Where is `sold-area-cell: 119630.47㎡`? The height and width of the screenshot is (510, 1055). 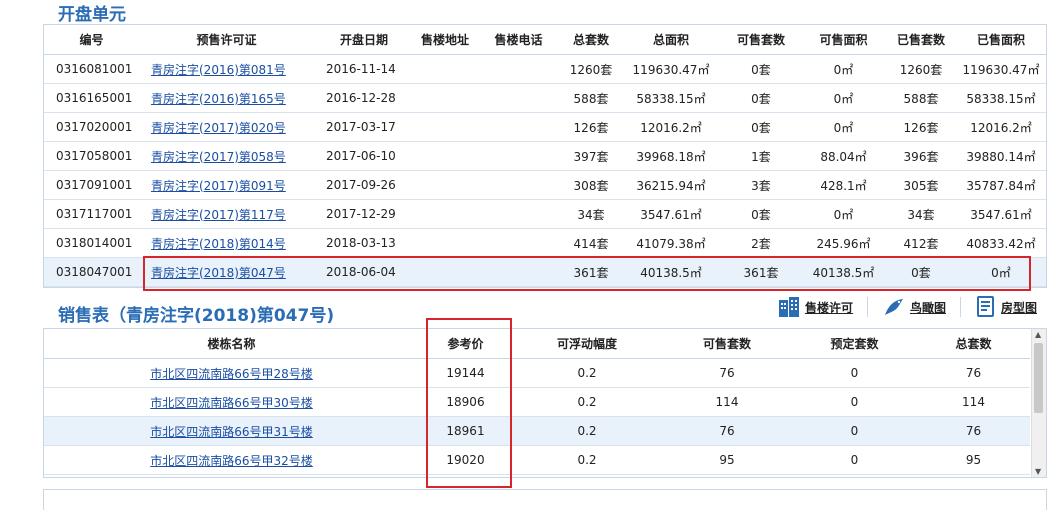
sold-area-cell: 119630.47㎡ is located at coordinates (1001, 69).